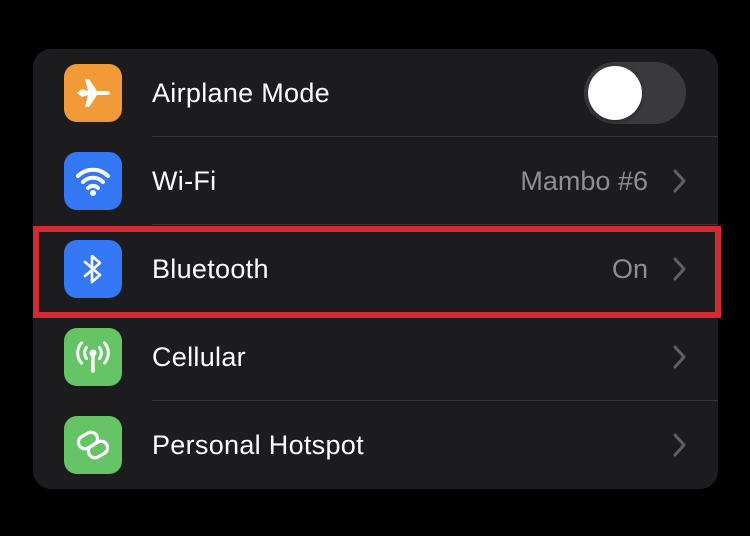 The height and width of the screenshot is (536, 750). I want to click on settings-row-cellular: Cellular, so click(375, 357).